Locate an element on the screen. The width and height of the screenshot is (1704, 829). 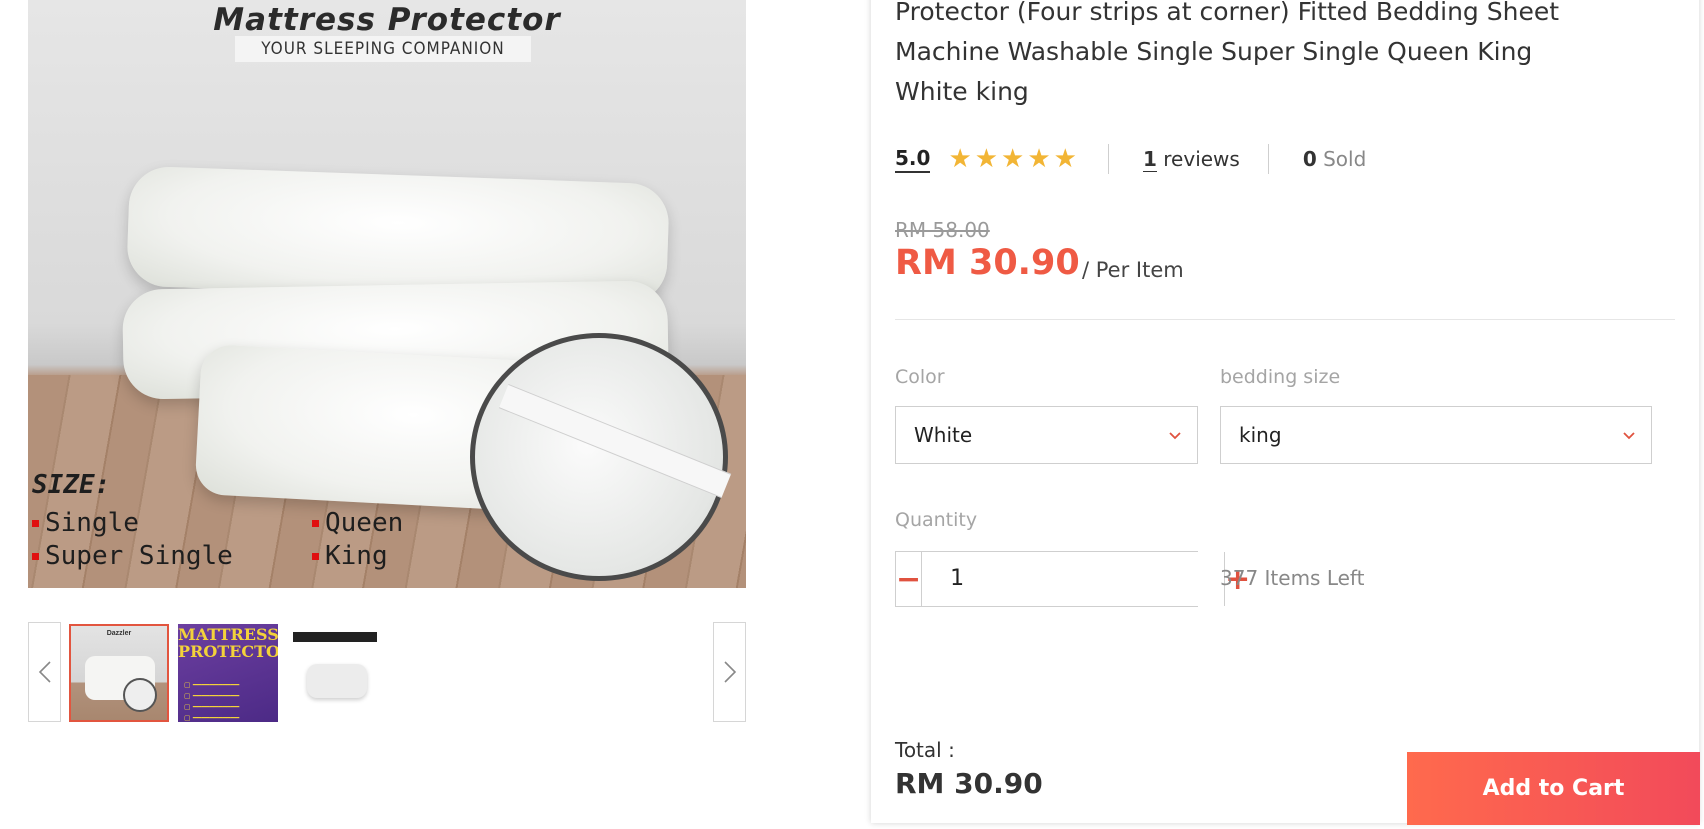
image-size-item: Single is located at coordinates (85, 523).